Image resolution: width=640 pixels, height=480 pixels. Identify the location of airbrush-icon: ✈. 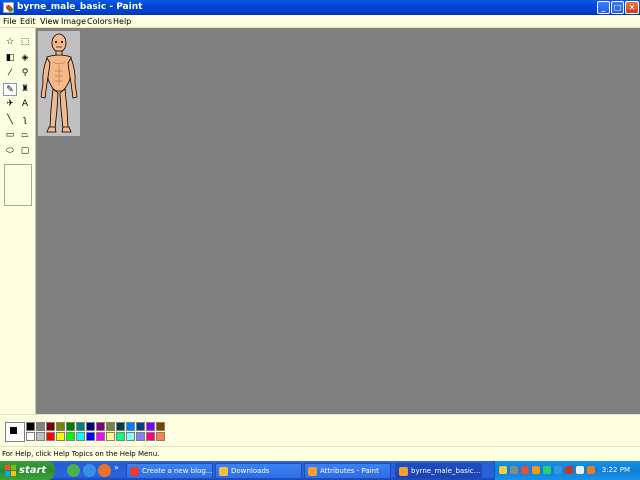
(10, 104).